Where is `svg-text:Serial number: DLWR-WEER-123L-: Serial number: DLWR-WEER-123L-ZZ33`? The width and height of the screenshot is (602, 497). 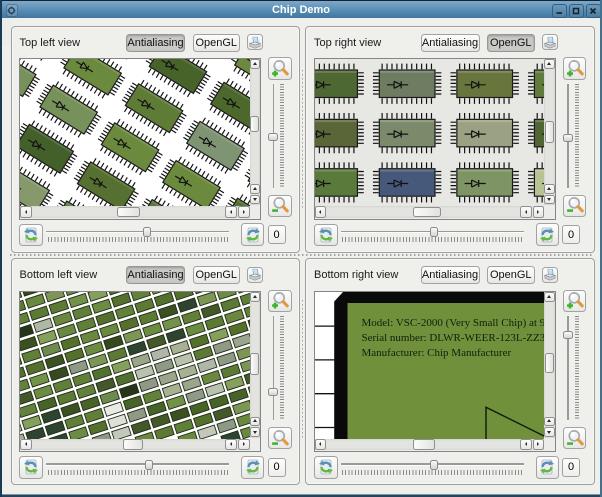 svg-text:Serial number: DLWR-WEER-123L-: Serial number: DLWR-WEER-123L-ZZ33 is located at coordinates (452, 337).